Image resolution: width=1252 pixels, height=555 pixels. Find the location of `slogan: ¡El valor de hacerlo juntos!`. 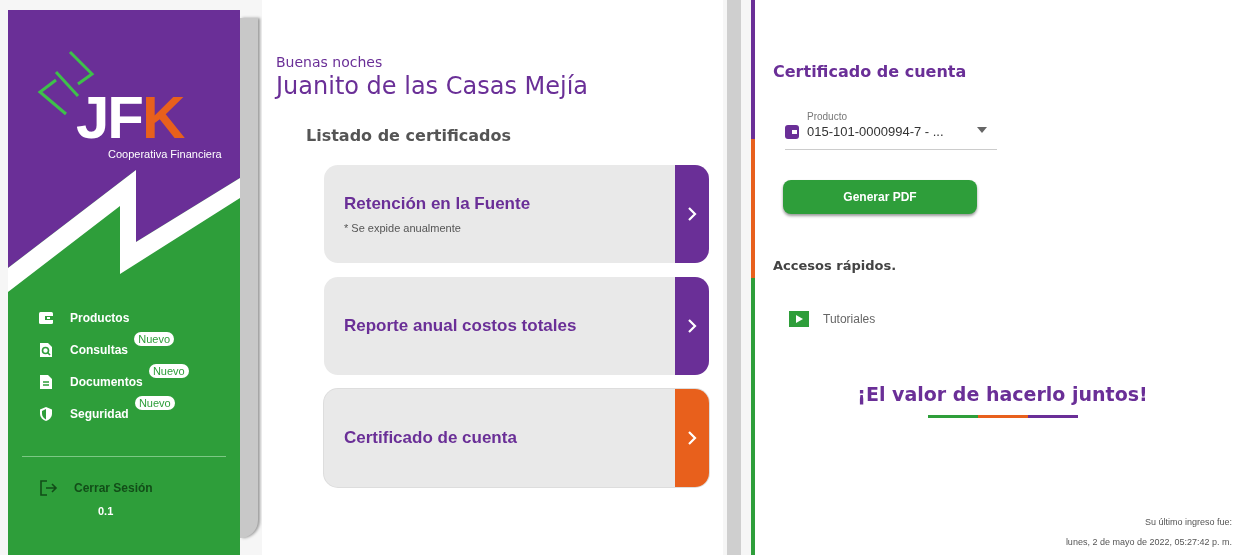

slogan: ¡El valor de hacerlo juntos! is located at coordinates (1002, 394).